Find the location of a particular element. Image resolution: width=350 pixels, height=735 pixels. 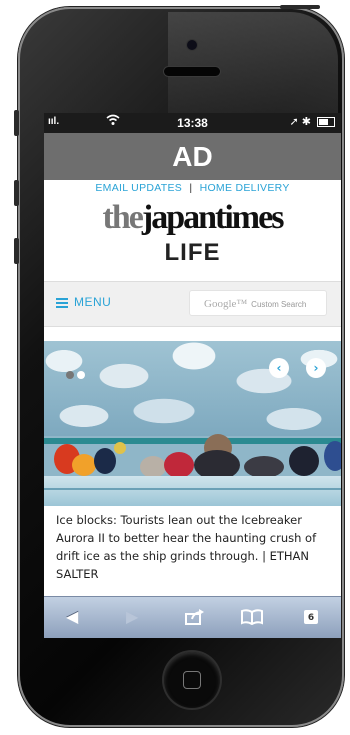

ship-deck is located at coordinates (192, 491).